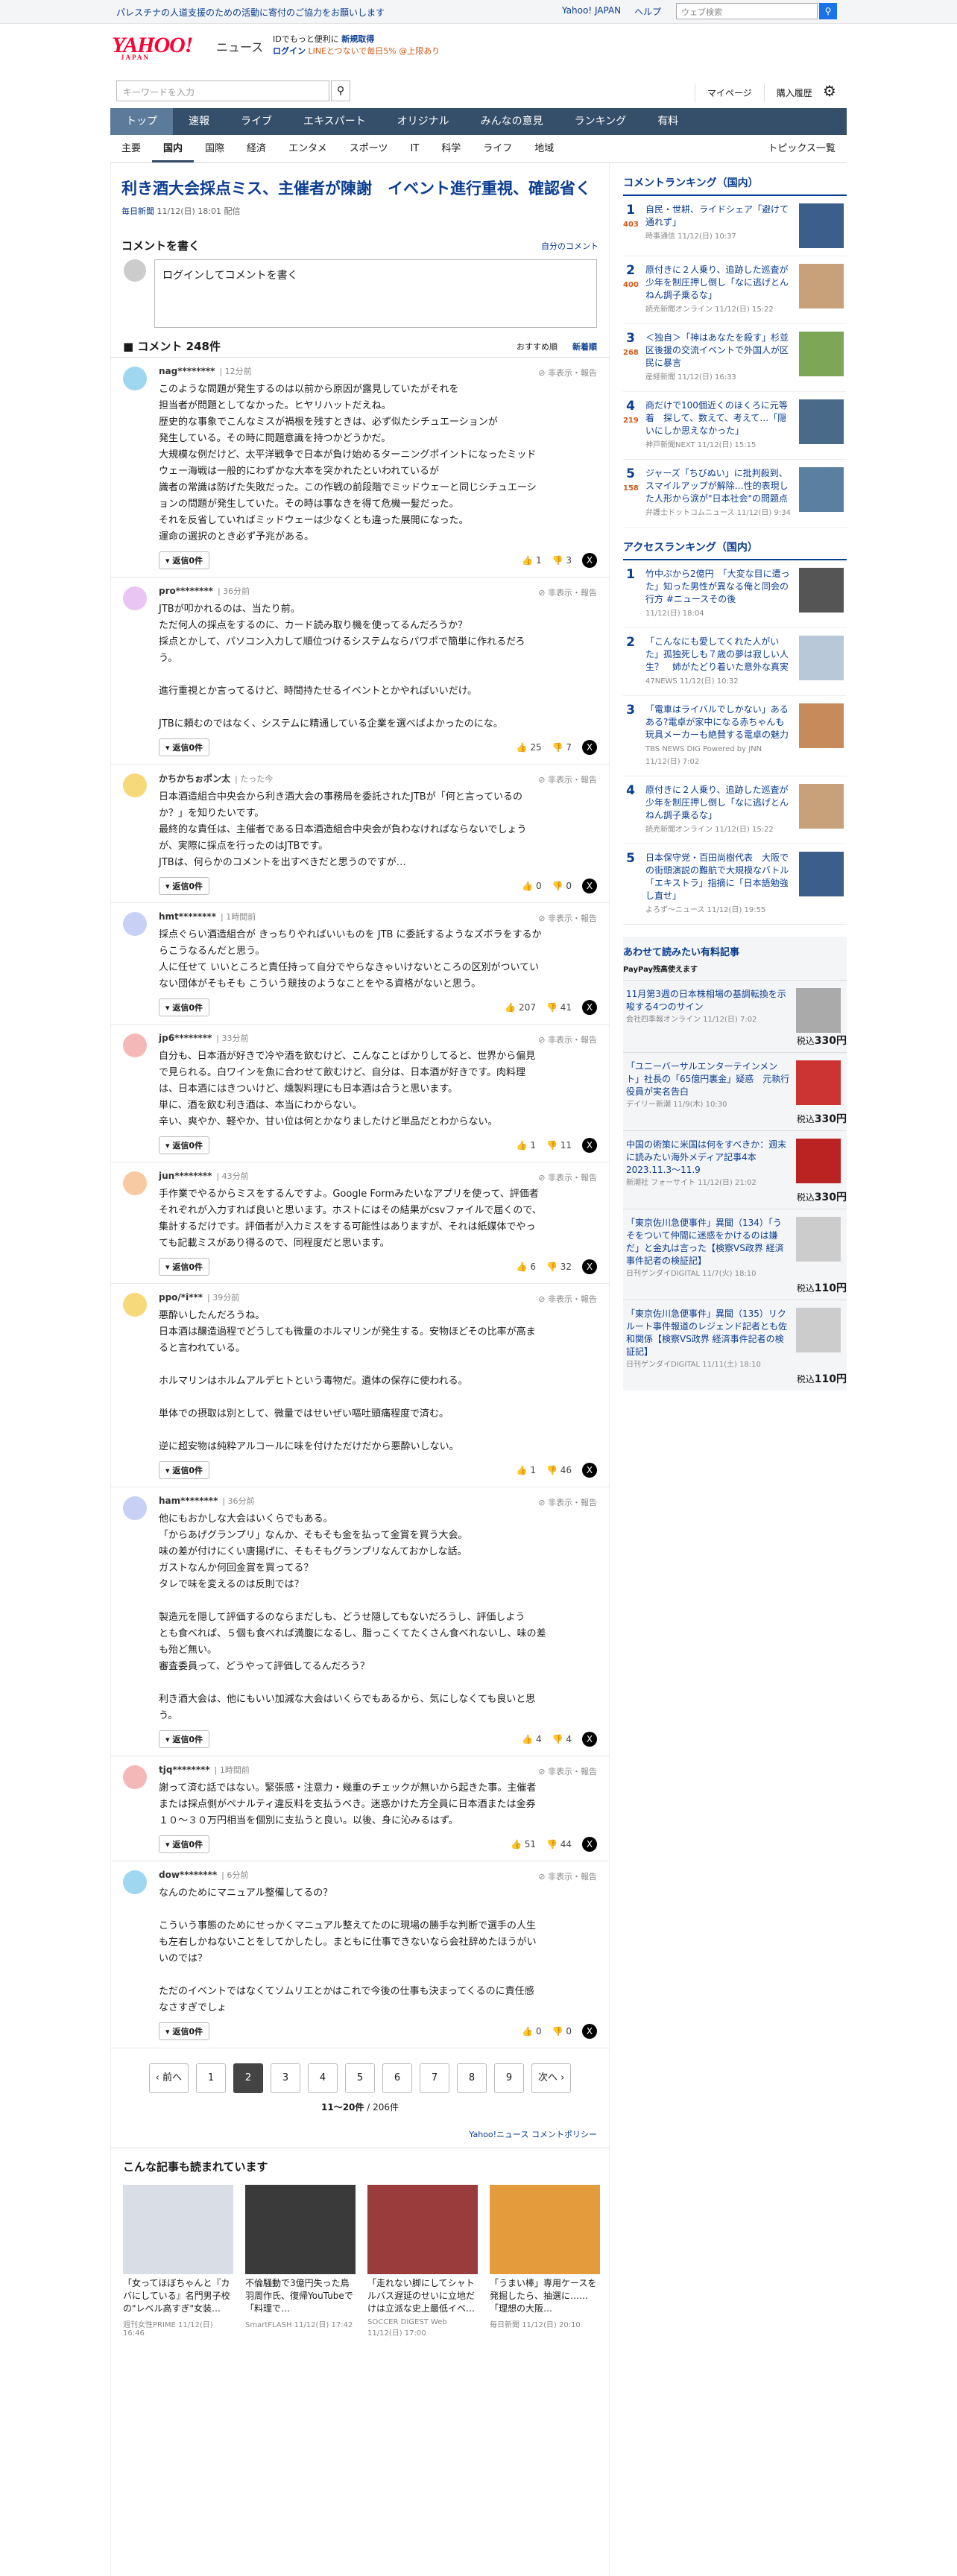 Image resolution: width=957 pixels, height=2576 pixels. I want to click on tab-economy: 経済, so click(256, 148).